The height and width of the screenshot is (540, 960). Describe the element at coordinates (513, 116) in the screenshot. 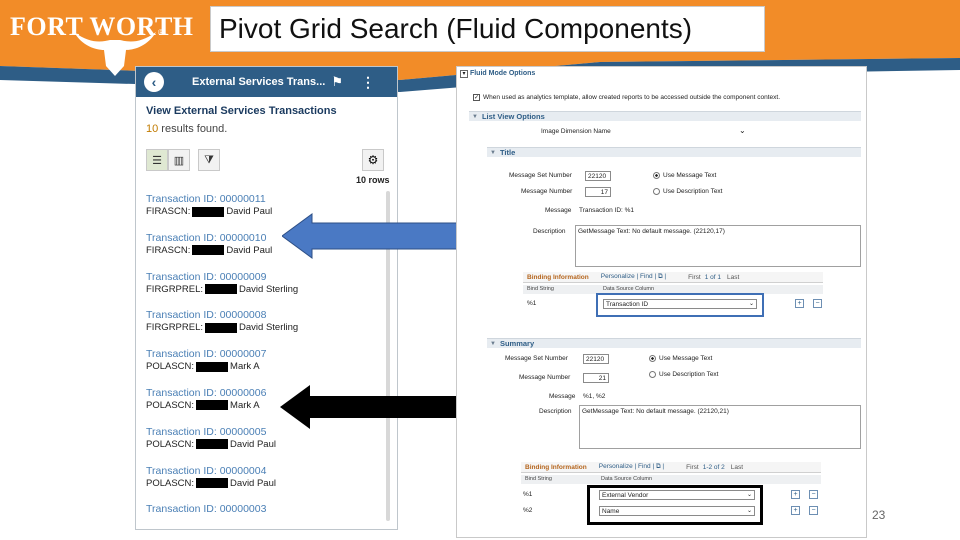

I see `list-view-options-label: List View Options` at that location.